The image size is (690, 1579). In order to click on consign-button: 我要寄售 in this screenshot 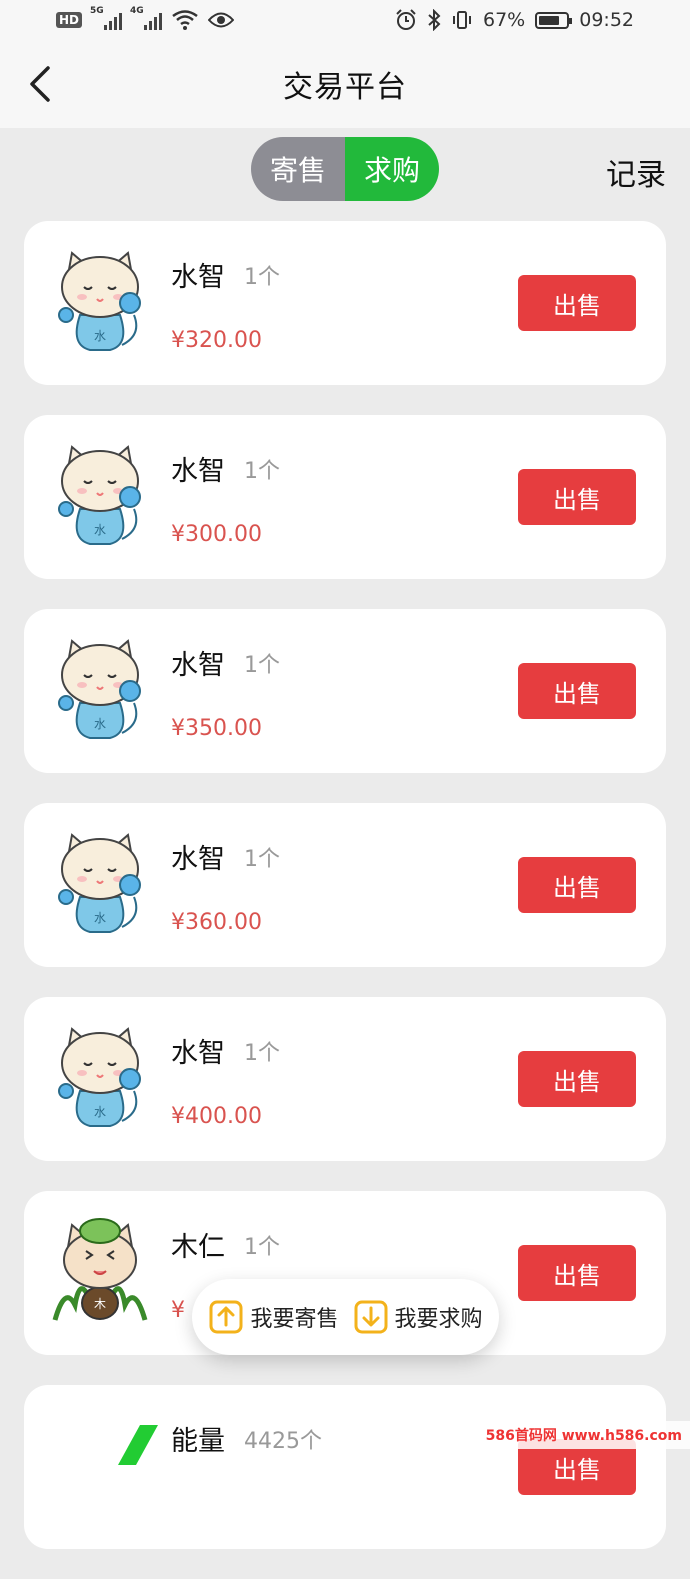, I will do `click(273, 1317)`.